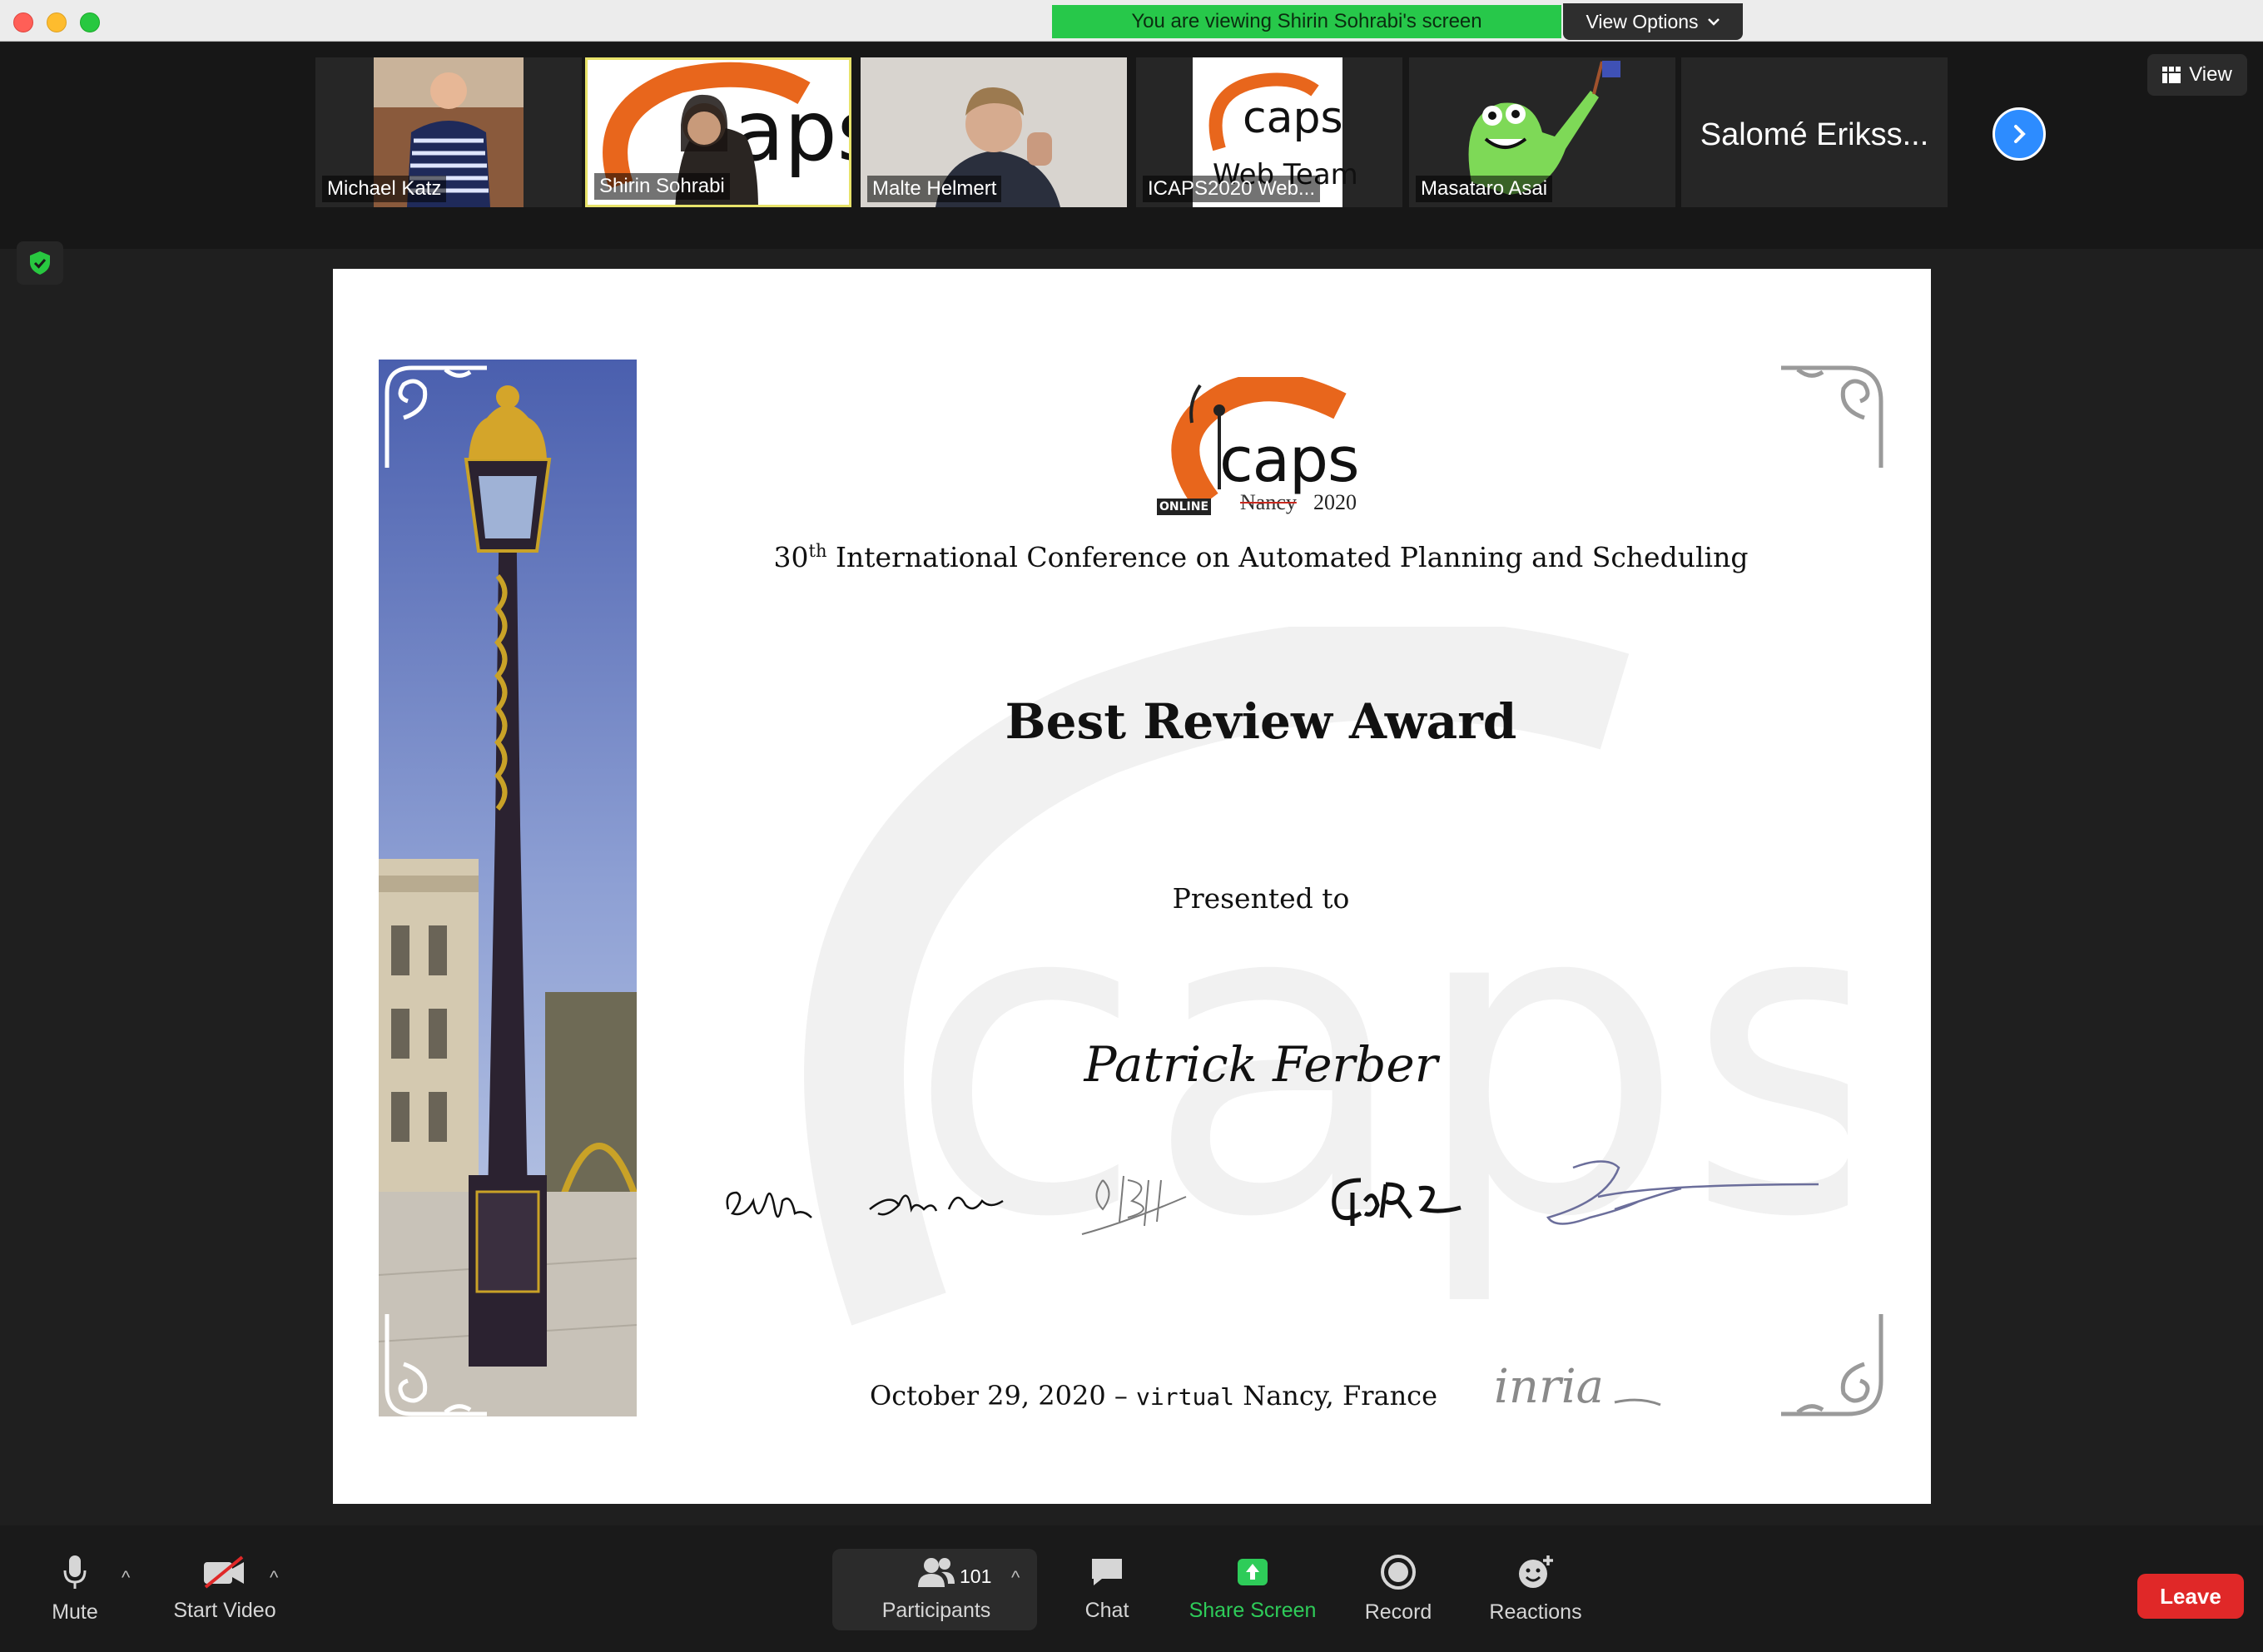 Image resolution: width=2263 pixels, height=1652 pixels. Describe the element at coordinates (1484, 189) in the screenshot. I see `participant-name: Masataro Asai` at that location.